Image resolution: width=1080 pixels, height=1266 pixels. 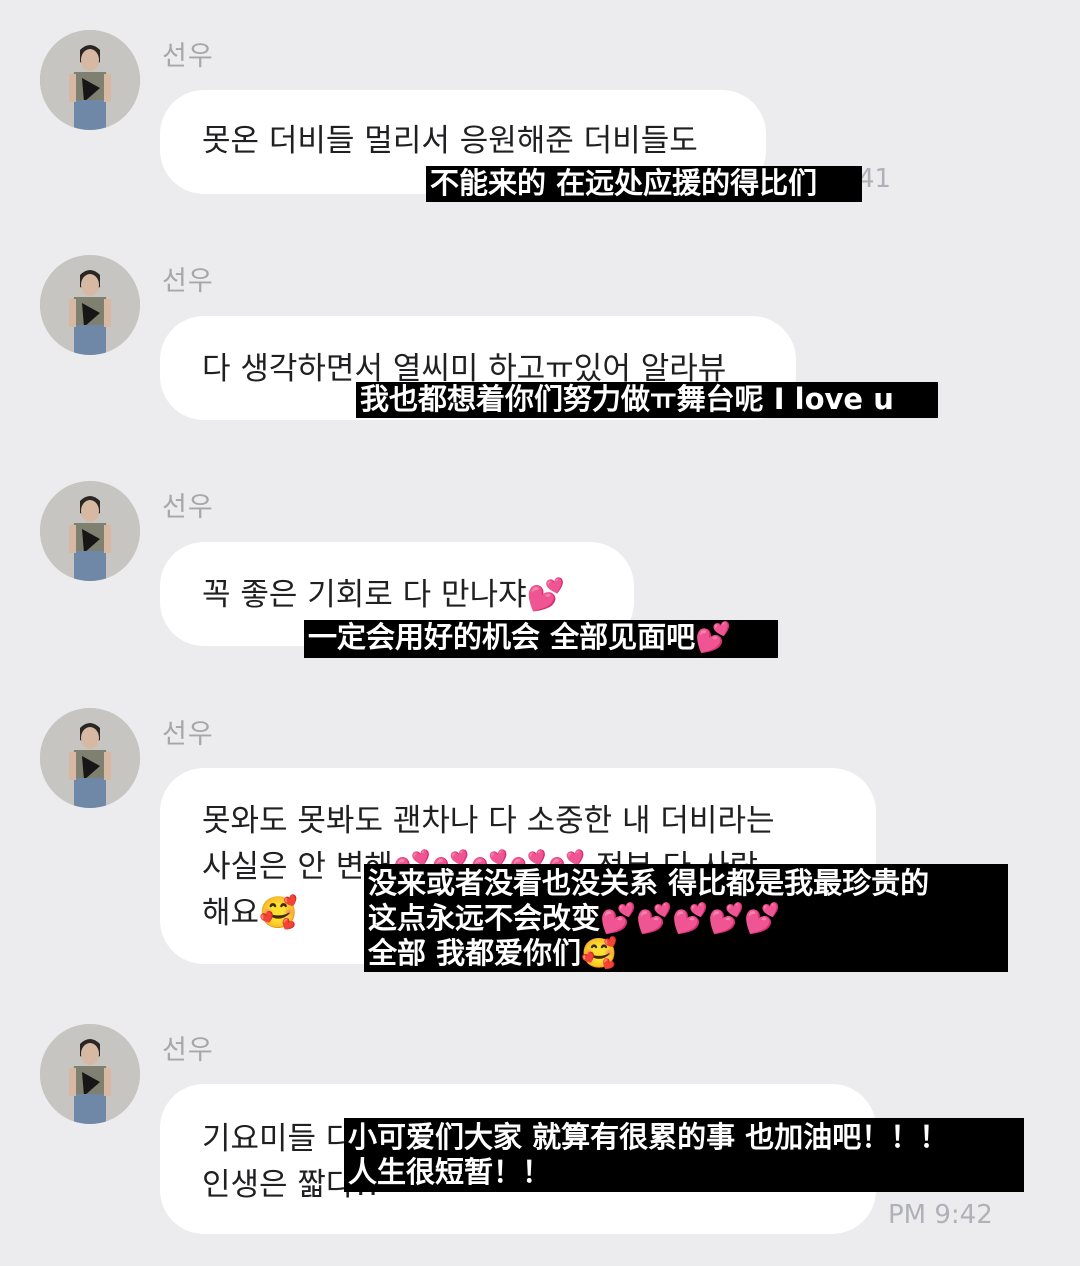 What do you see at coordinates (940, 1215) in the screenshot?
I see `message-time: PM 9:42` at bounding box center [940, 1215].